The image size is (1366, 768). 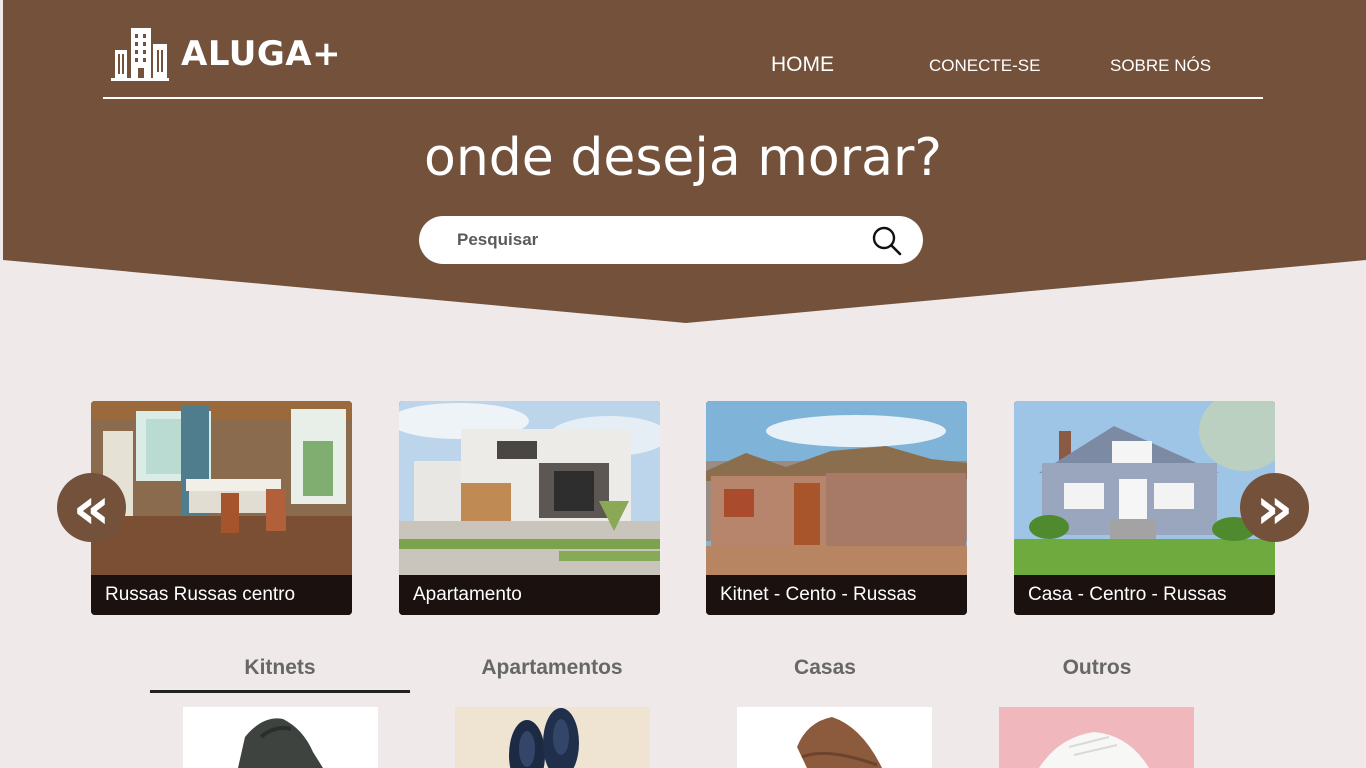 What do you see at coordinates (1144, 595) in the screenshot?
I see `card-label: Casa - Centro - Russas` at bounding box center [1144, 595].